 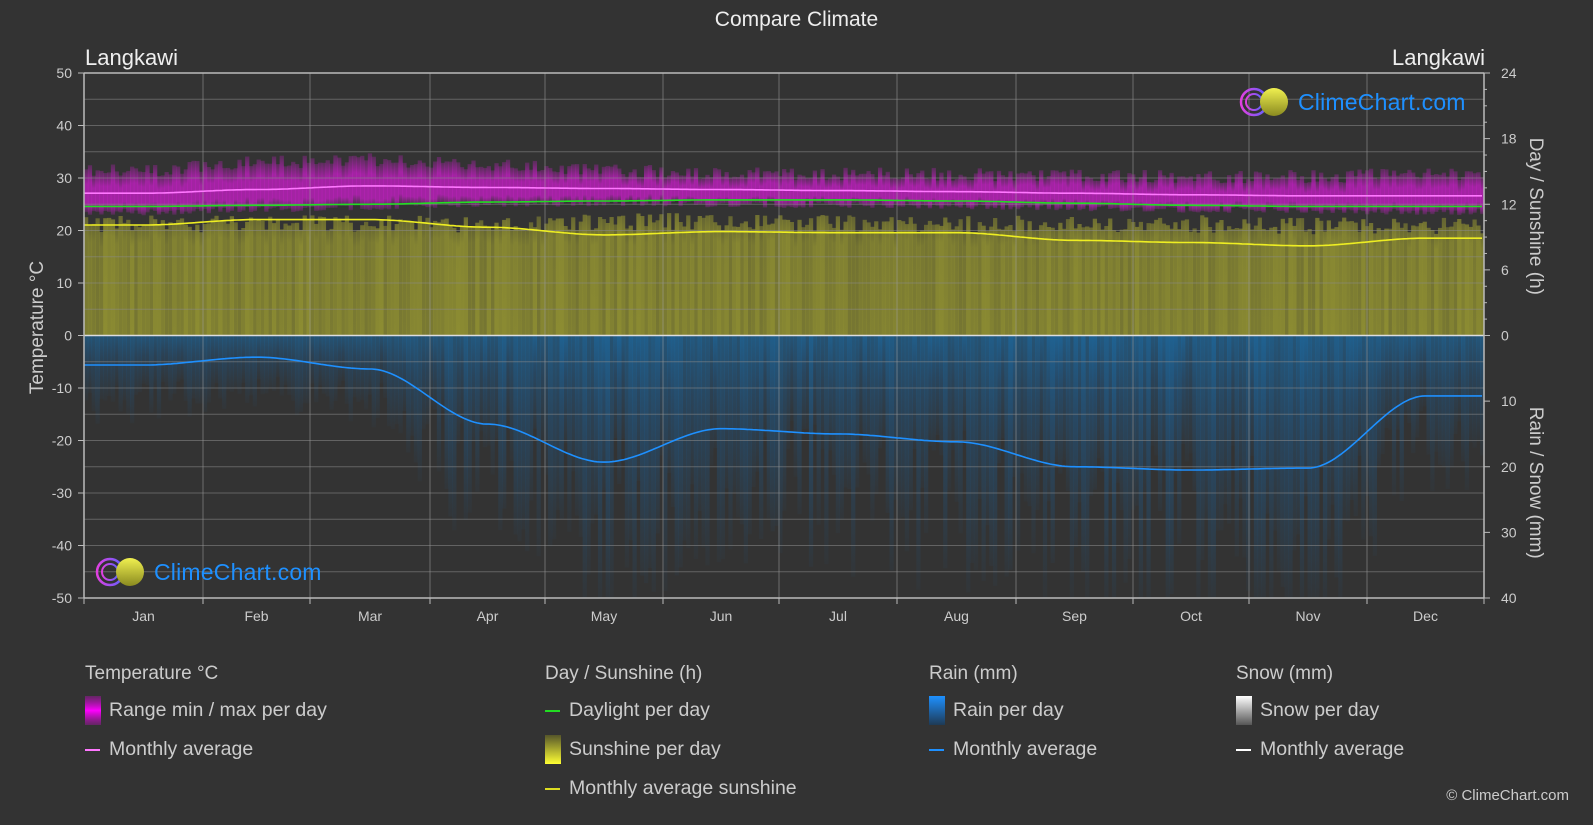 I want to click on climechart-logo-icon, so click(x=1263, y=102).